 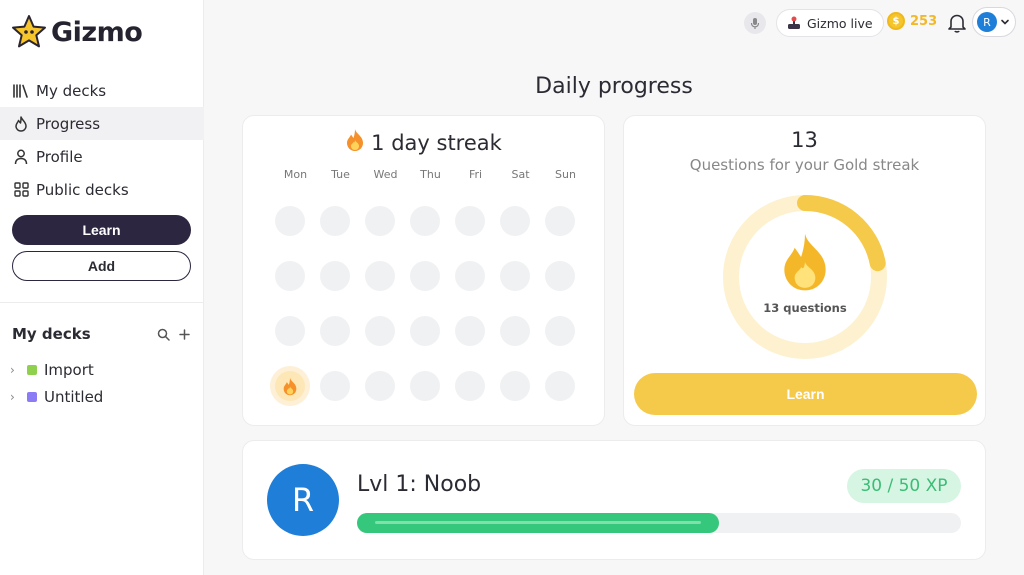 I want to click on coin-balance: $ 253, so click(x=912, y=21).